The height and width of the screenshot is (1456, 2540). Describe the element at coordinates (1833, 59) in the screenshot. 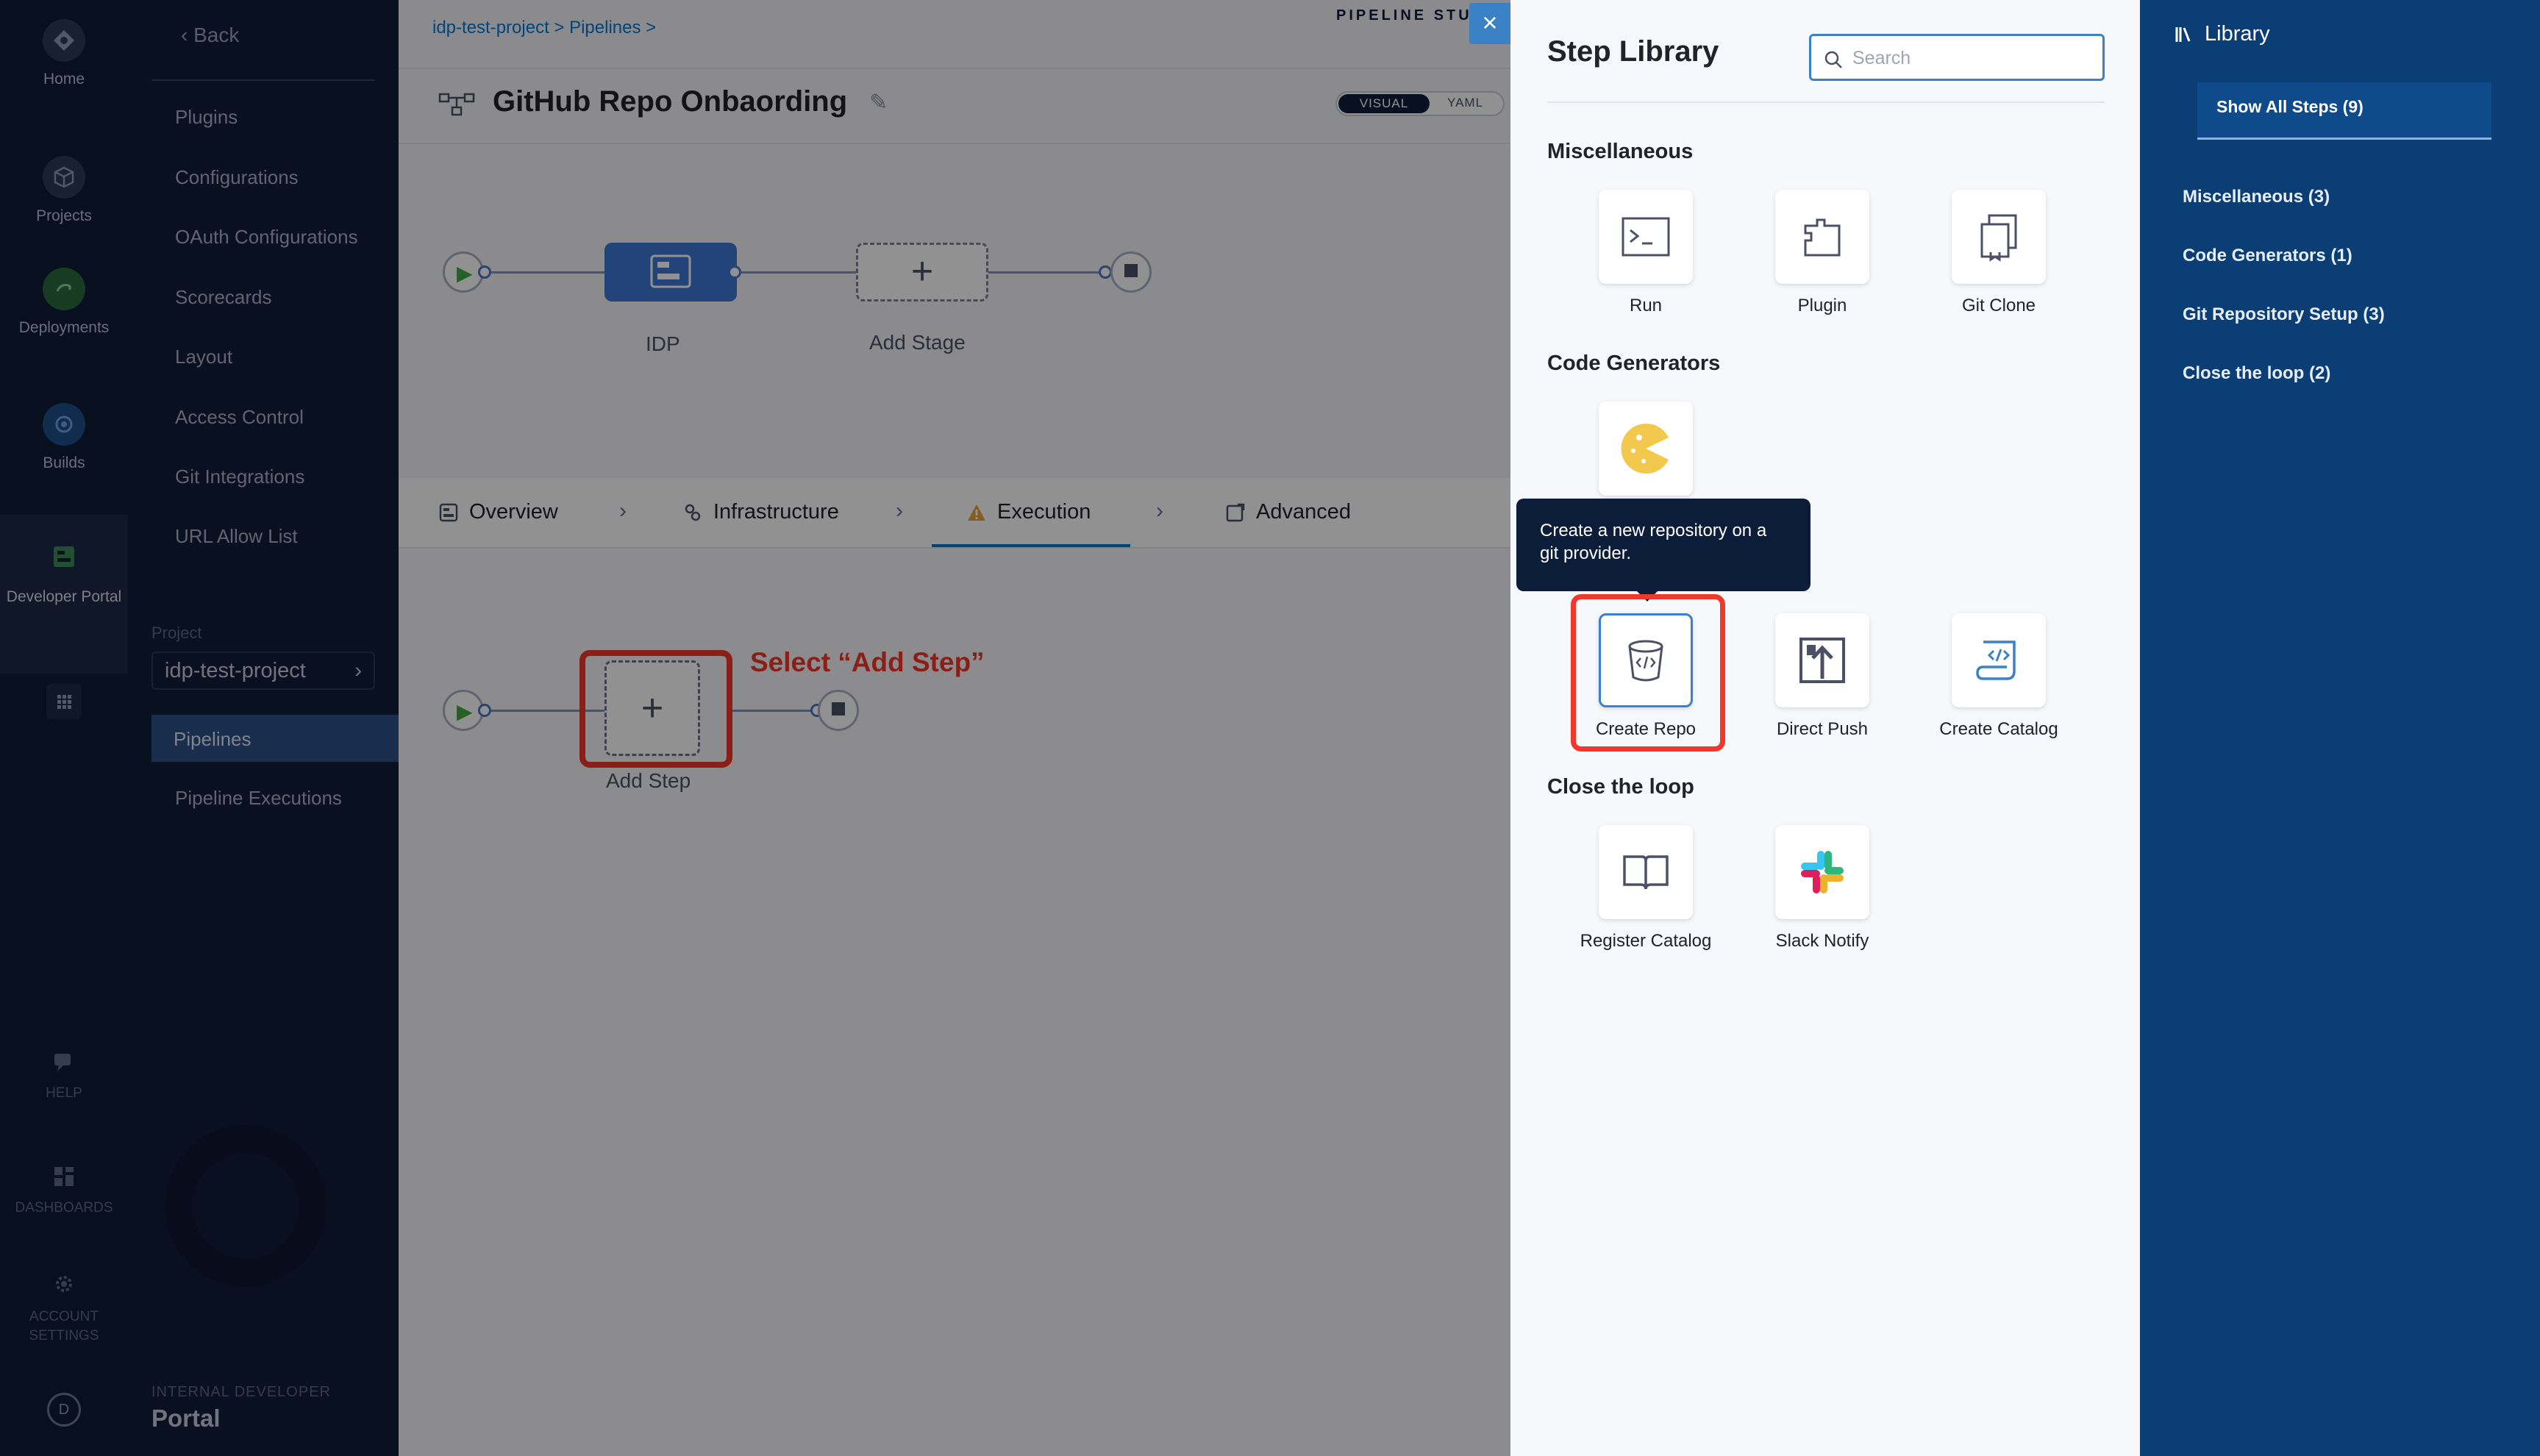

I see `search-icon` at that location.